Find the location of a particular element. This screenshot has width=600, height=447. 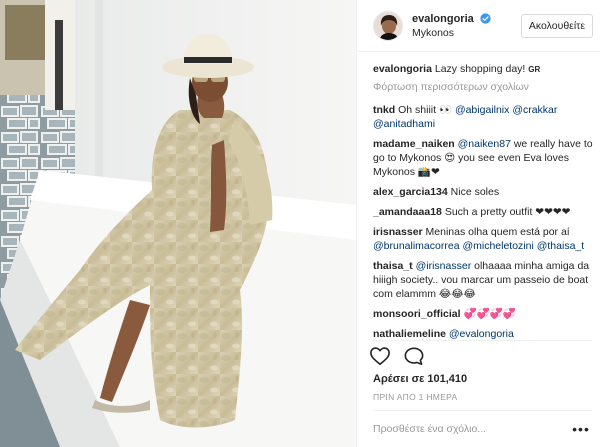

comment-text: Such a pretty outfit ❤❤❤❤ is located at coordinates (507, 212).